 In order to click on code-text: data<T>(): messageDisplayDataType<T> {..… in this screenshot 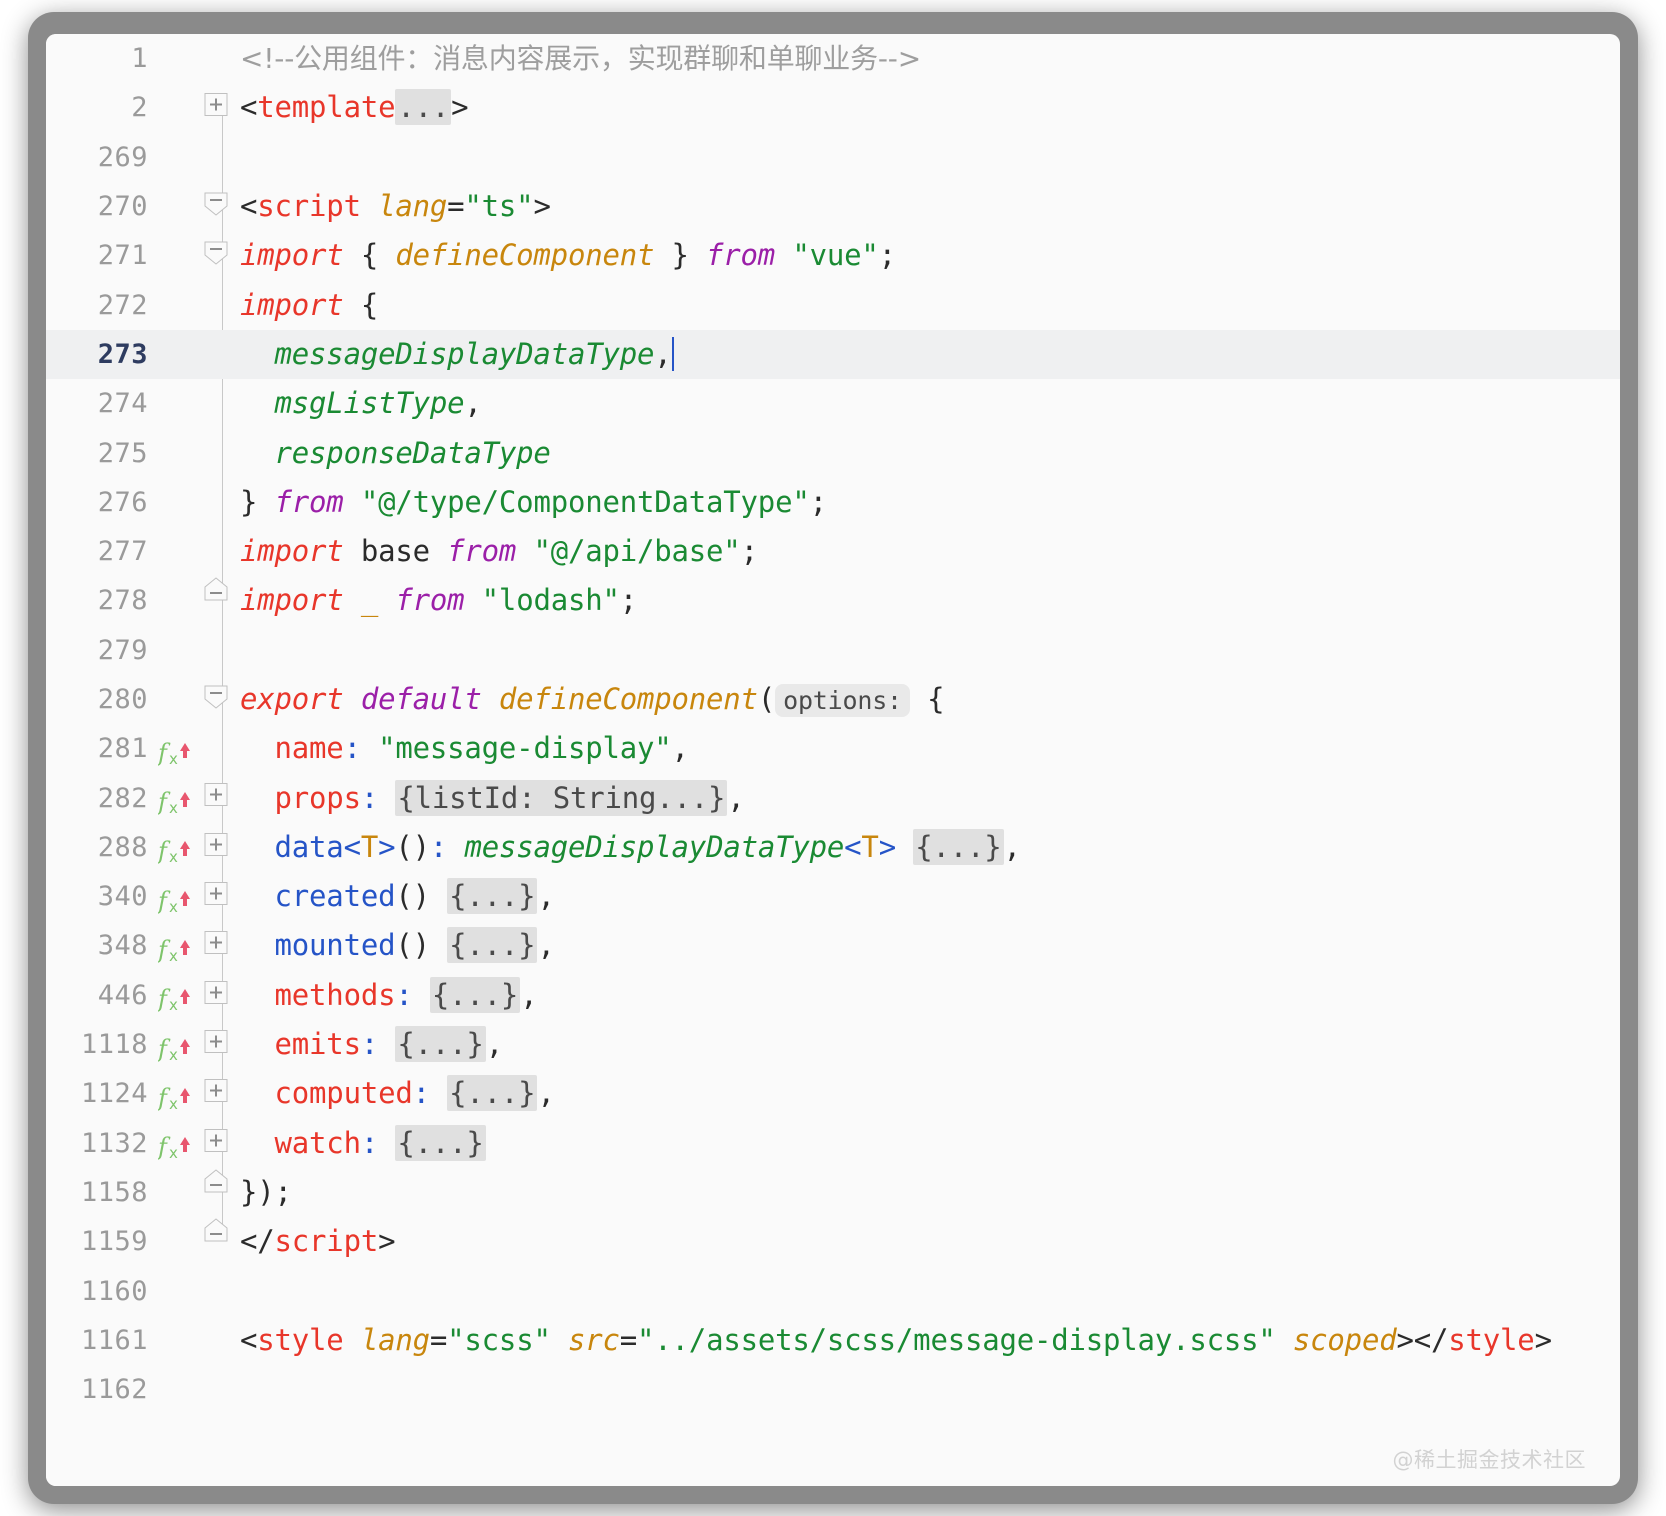, I will do `click(928, 847)`.